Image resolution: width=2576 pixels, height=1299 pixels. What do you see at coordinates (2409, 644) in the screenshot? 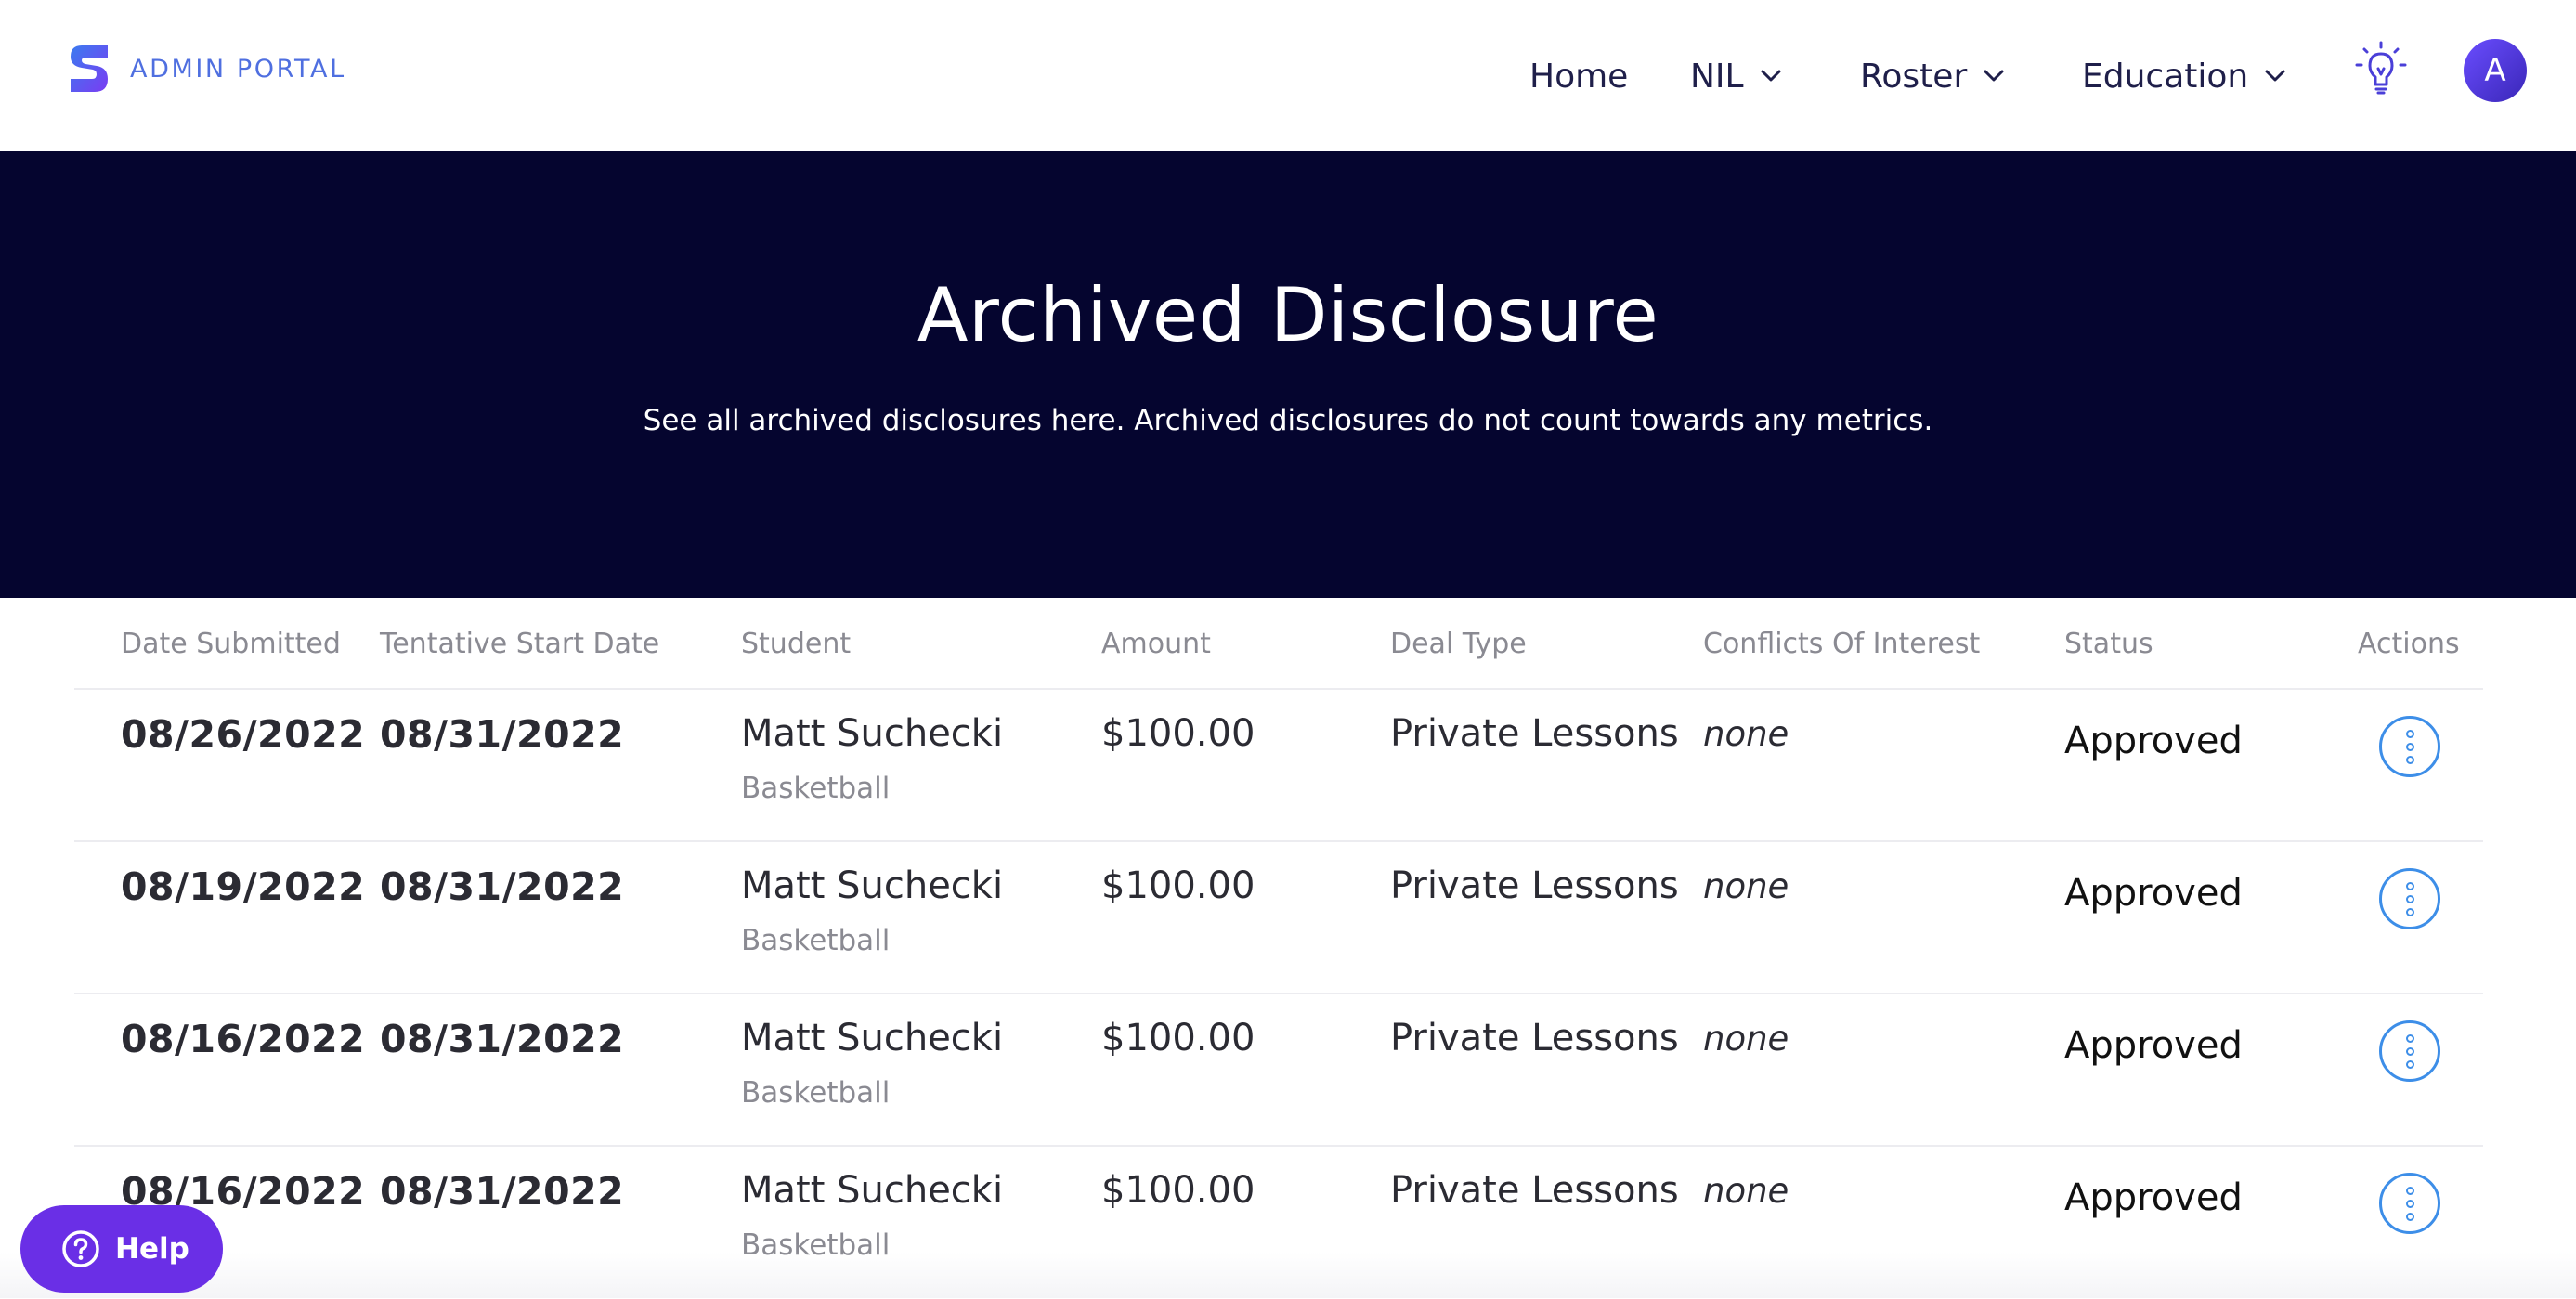
I see `column-actions: Actions` at bounding box center [2409, 644].